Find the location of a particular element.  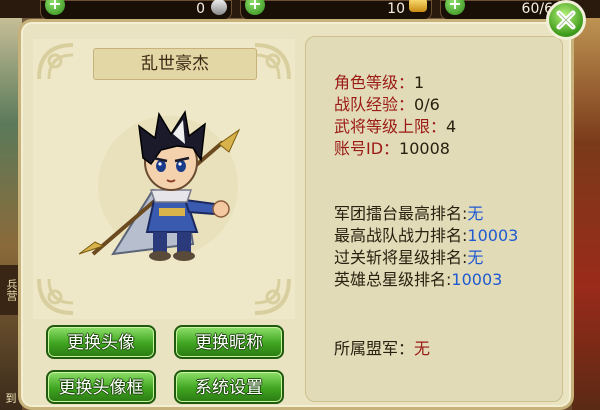

ranking-row: 英雄总星级排名:10003 is located at coordinates (418, 280).